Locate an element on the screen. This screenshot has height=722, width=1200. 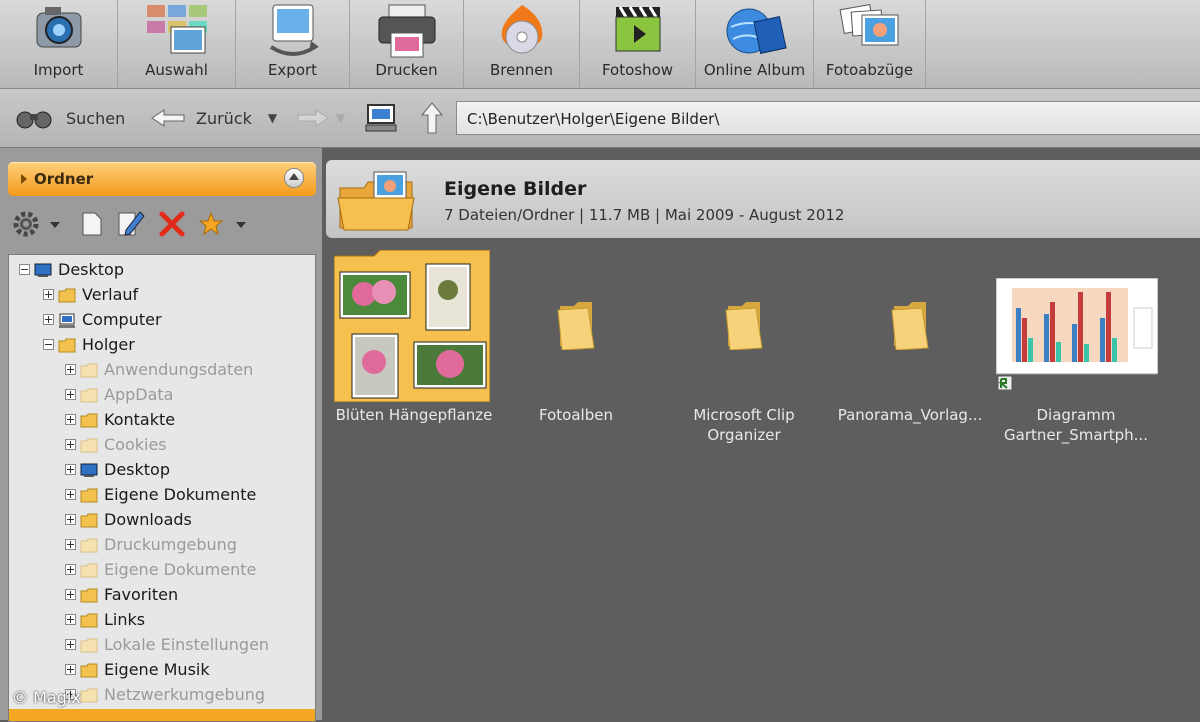
pictures-folder-icon is located at coordinates (376, 201).